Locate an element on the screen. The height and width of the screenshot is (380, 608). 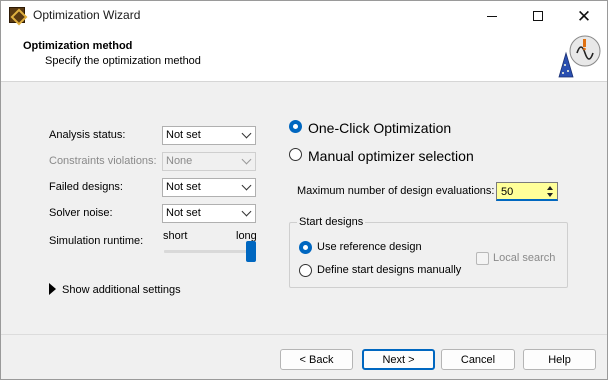
max-evaluations-label: Maximum number of design evaluations: is located at coordinates (396, 191).